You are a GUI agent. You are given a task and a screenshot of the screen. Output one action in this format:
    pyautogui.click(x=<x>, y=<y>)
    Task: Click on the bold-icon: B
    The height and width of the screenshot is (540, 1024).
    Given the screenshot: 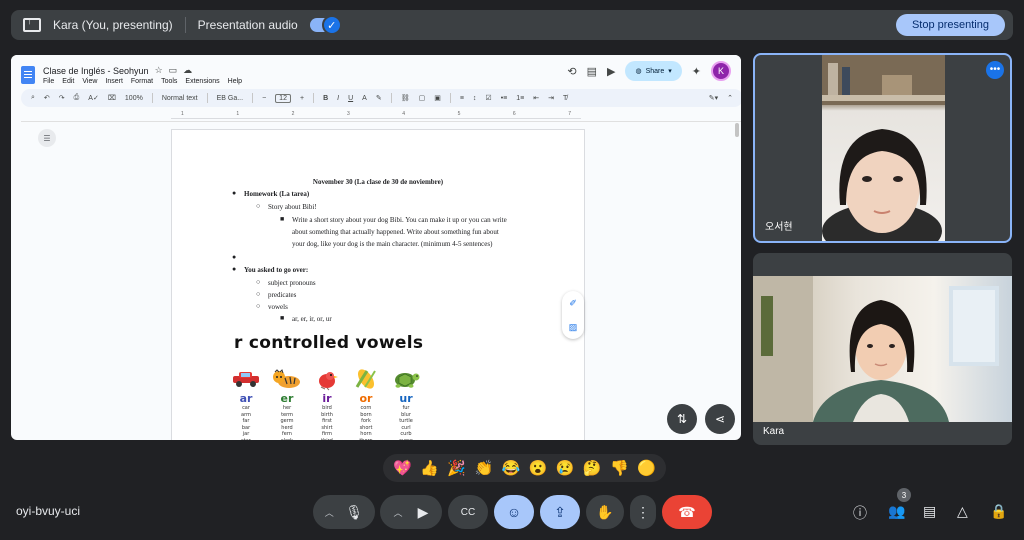 What is the action you would take?
    pyautogui.click(x=325, y=98)
    